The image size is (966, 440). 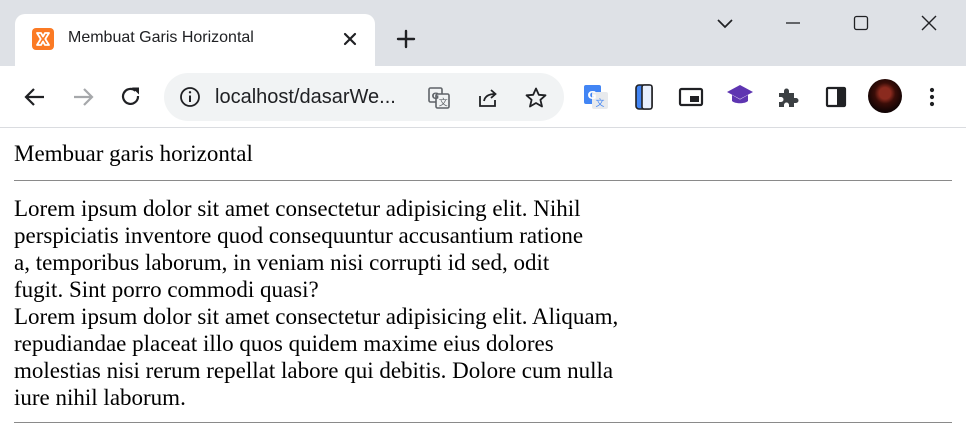 I want to click on window-close-button, so click(x=929, y=23).